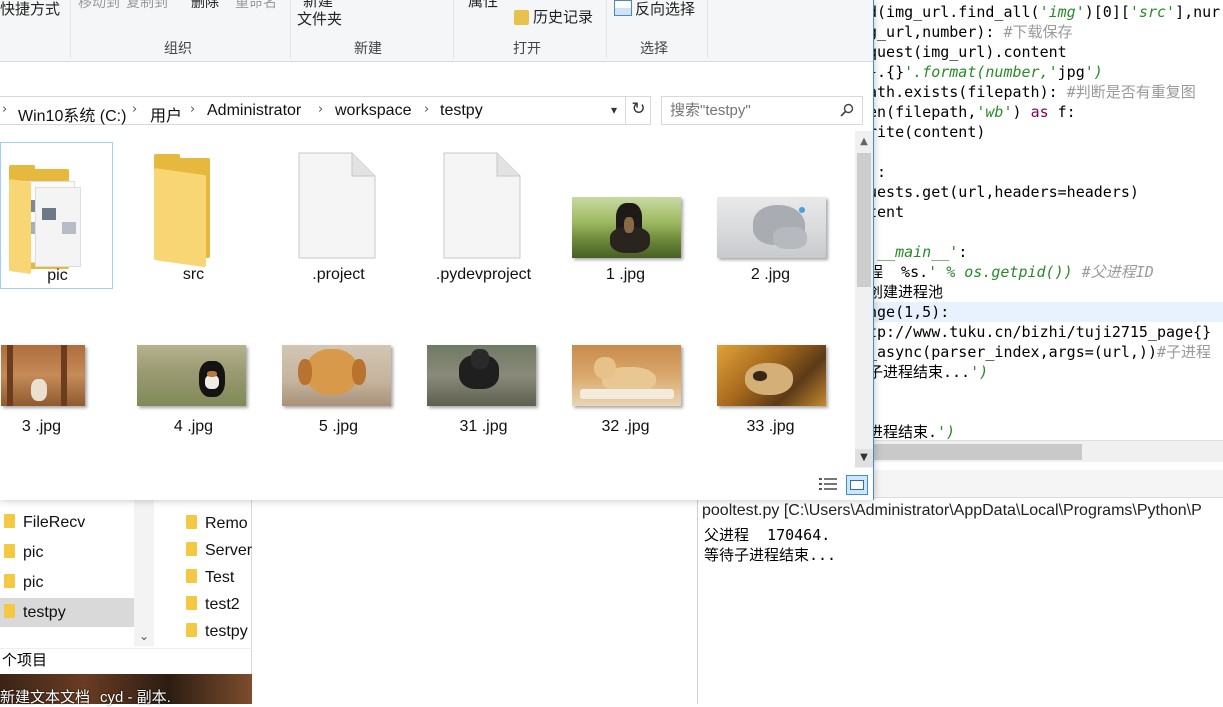  Describe the element at coordinates (614, 110) in the screenshot. I see `chevron-down-icon: ▾` at that location.